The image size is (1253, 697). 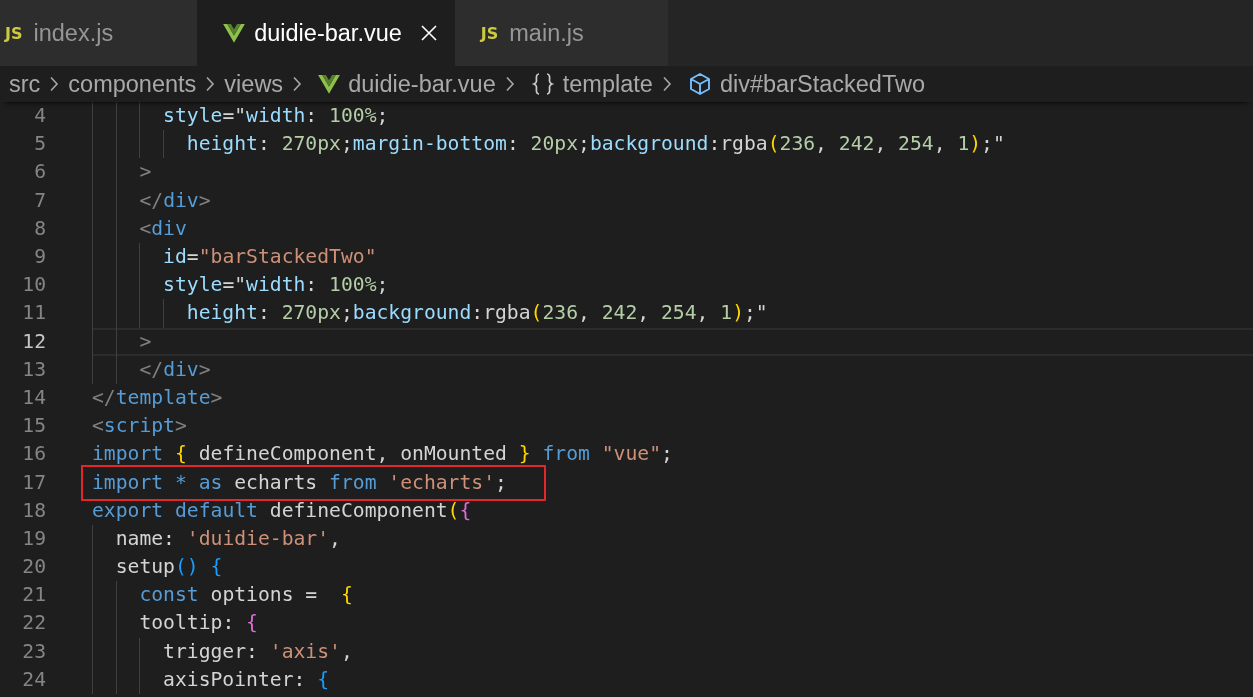 I want to click on line-number: 14, so click(x=34, y=397).